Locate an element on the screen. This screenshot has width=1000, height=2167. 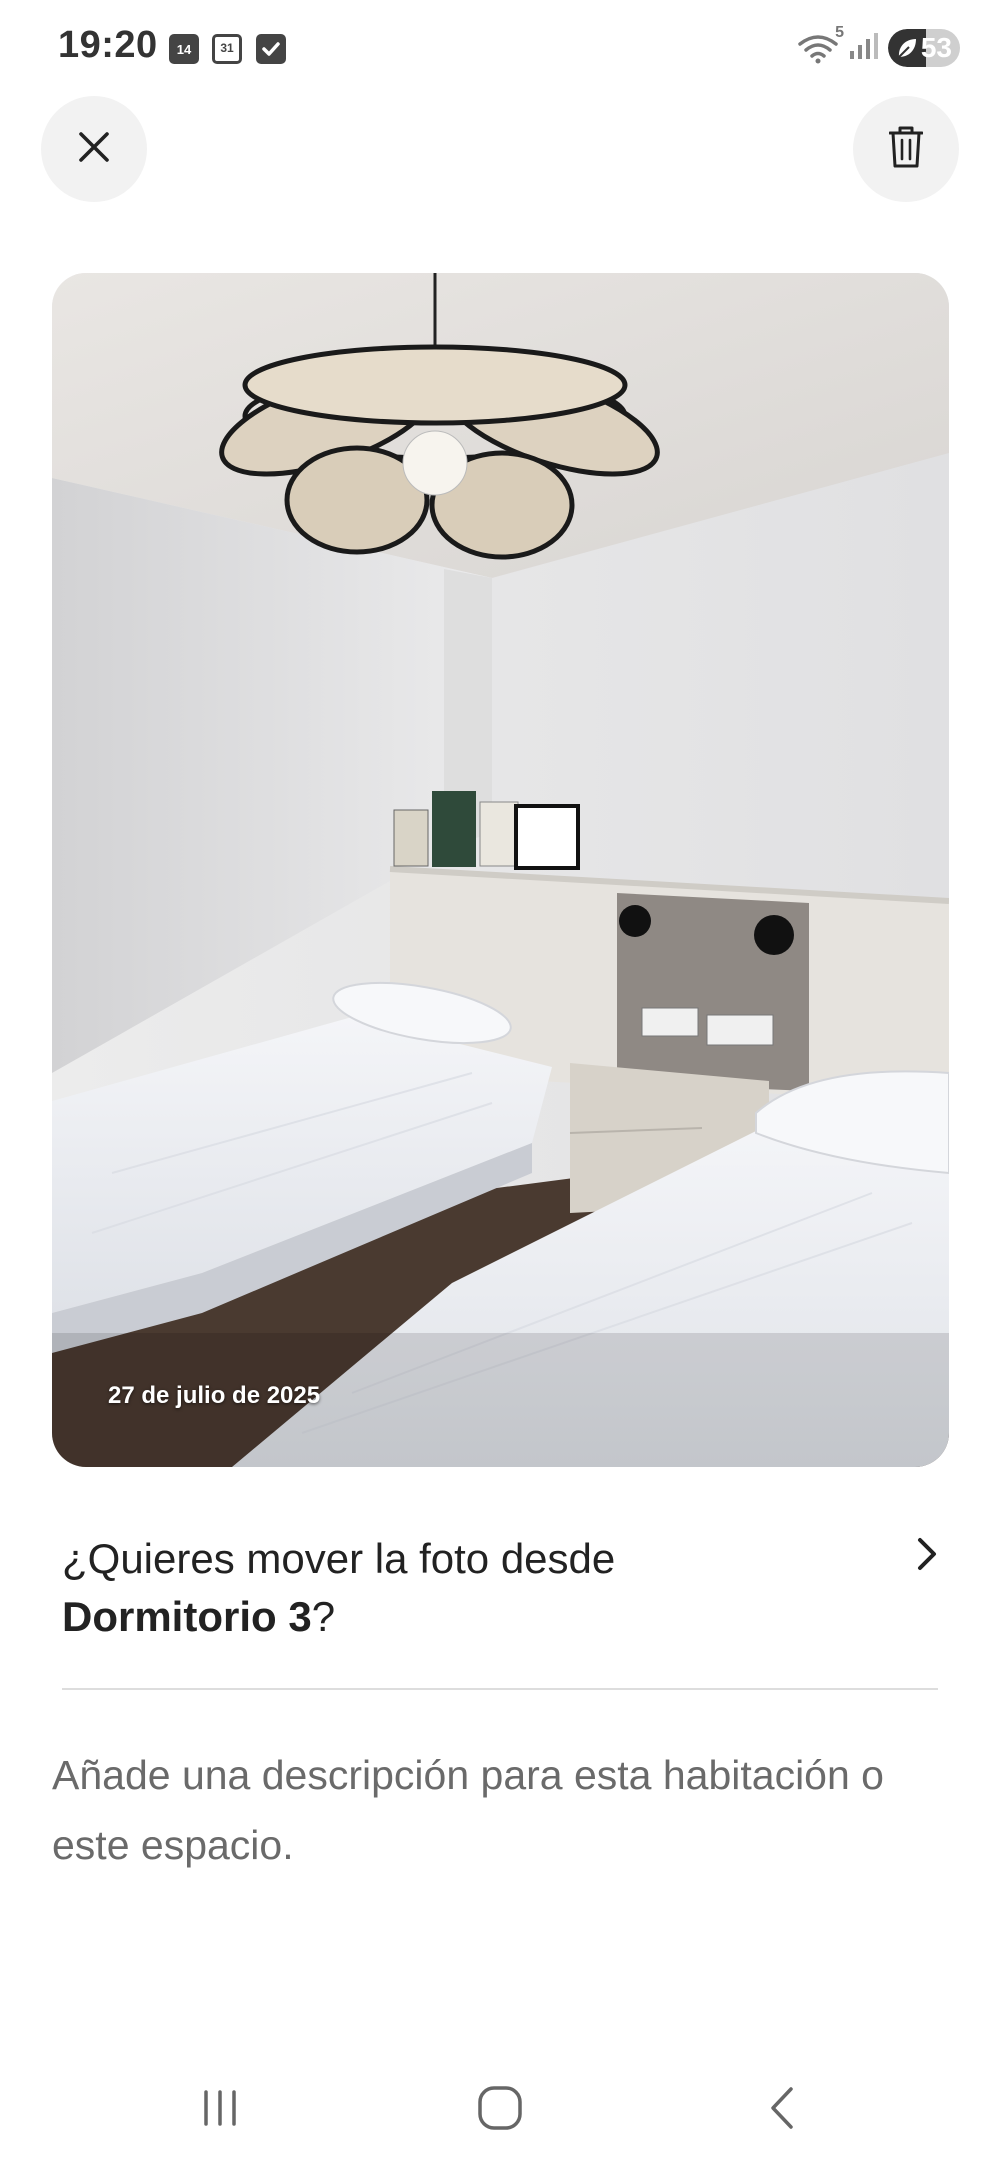
battery-leaf-icon is located at coordinates (907, 50).